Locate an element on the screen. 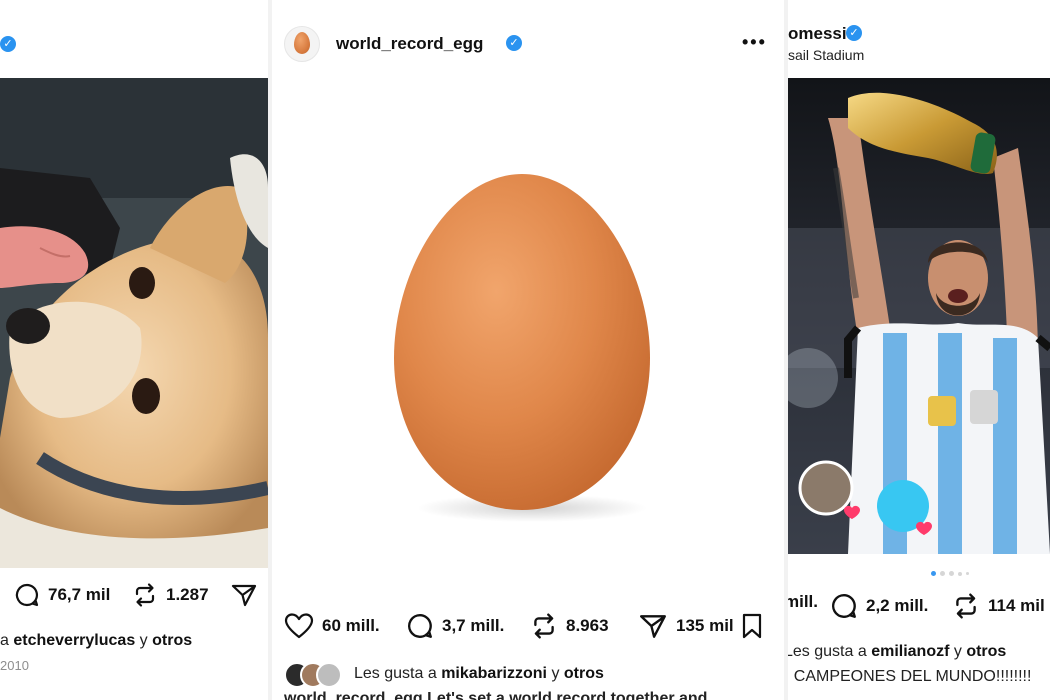  right-like-count-button: mill. is located at coordinates (803, 602).